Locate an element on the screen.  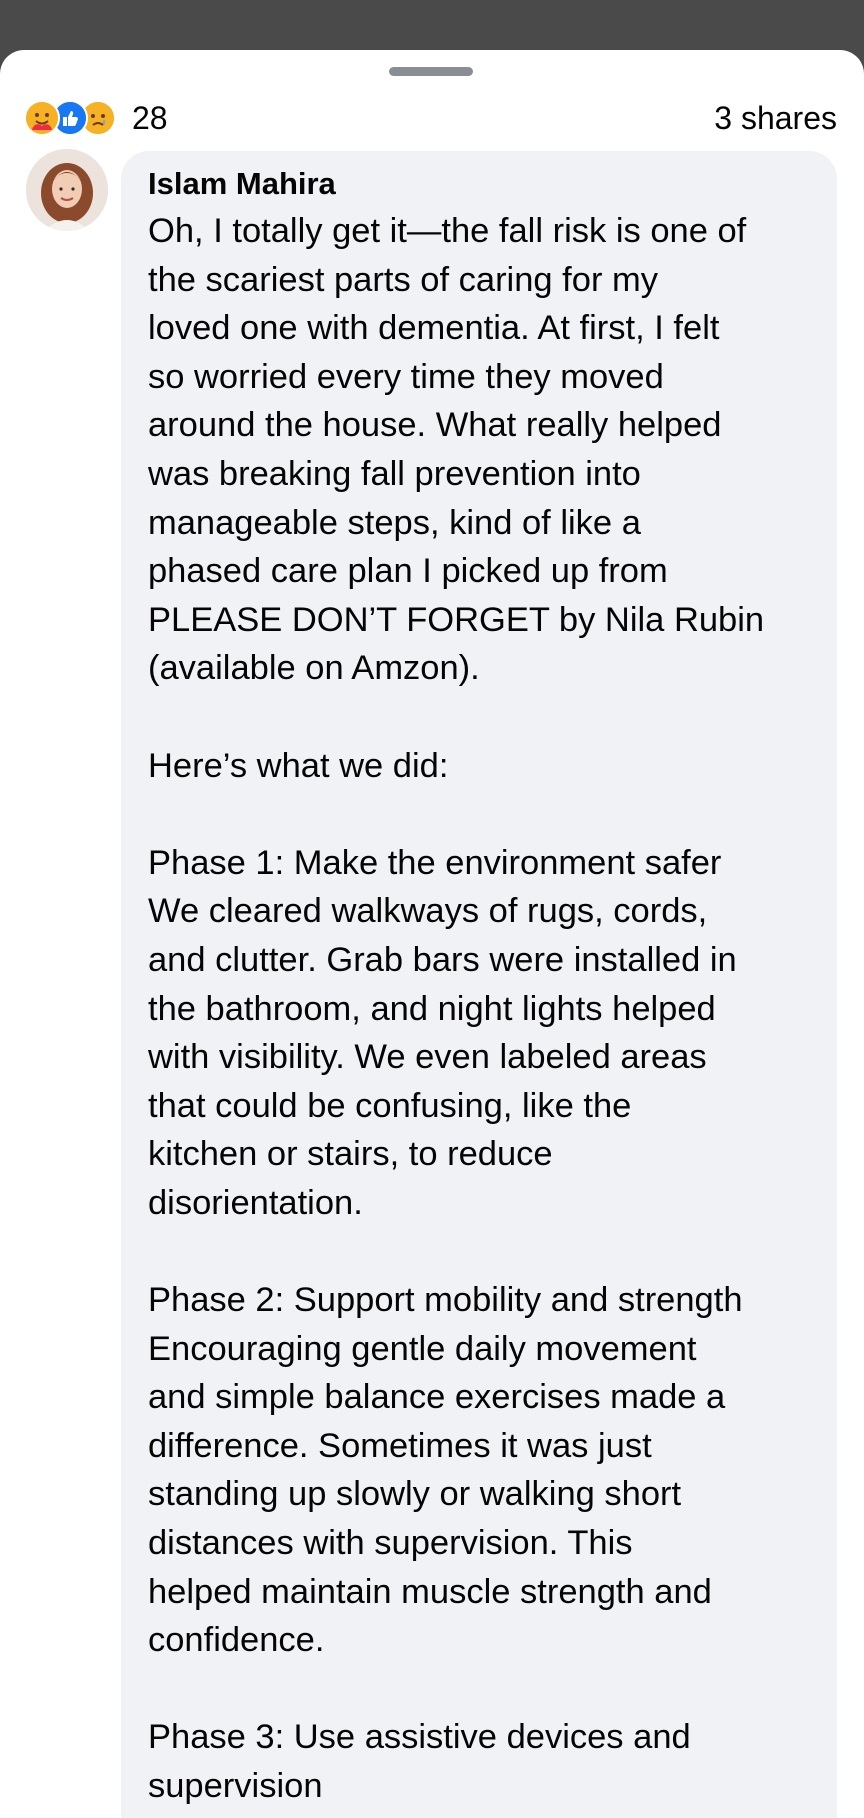
shares-count: 3 shares is located at coordinates (775, 118).